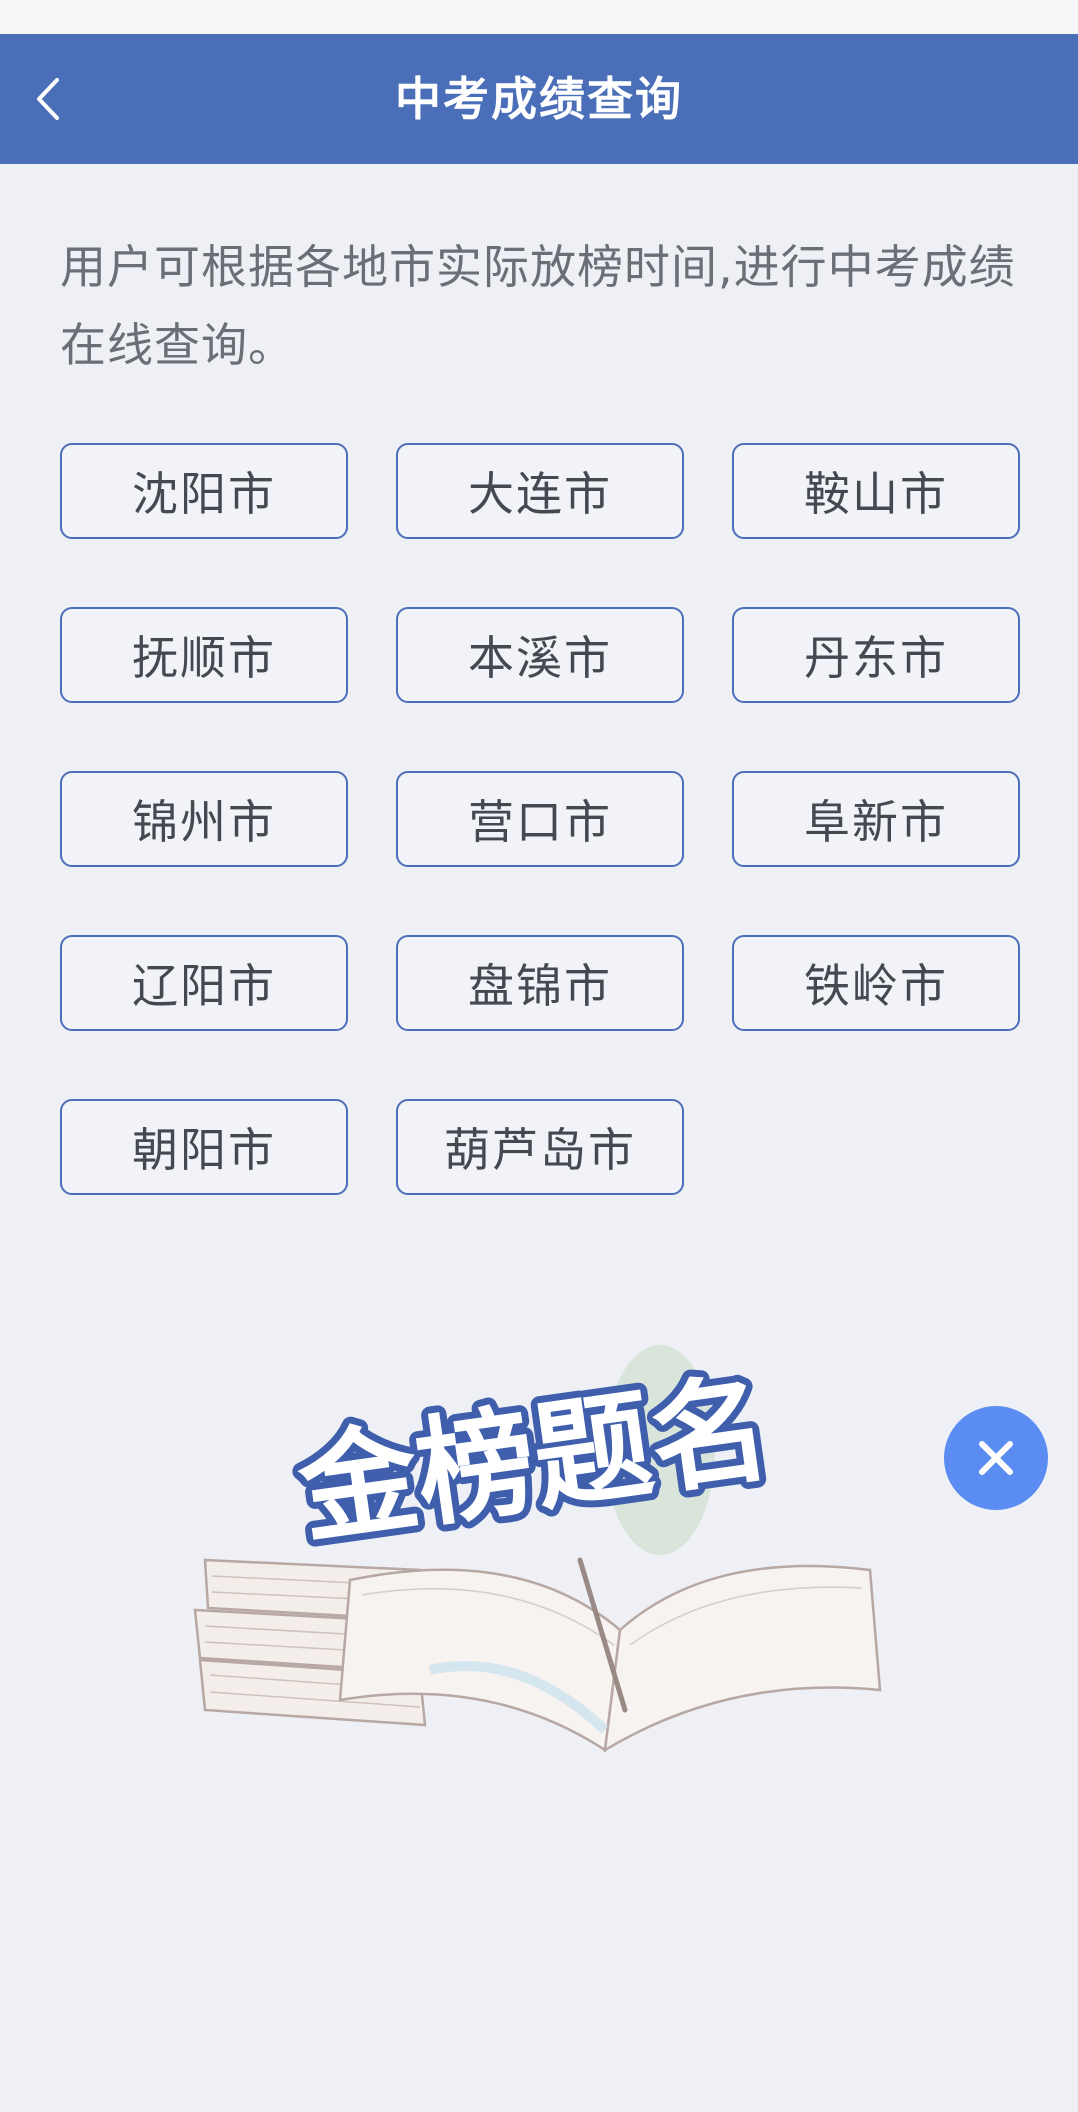  What do you see at coordinates (540, 491) in the screenshot?
I see `city-button-dalian: 大连市` at bounding box center [540, 491].